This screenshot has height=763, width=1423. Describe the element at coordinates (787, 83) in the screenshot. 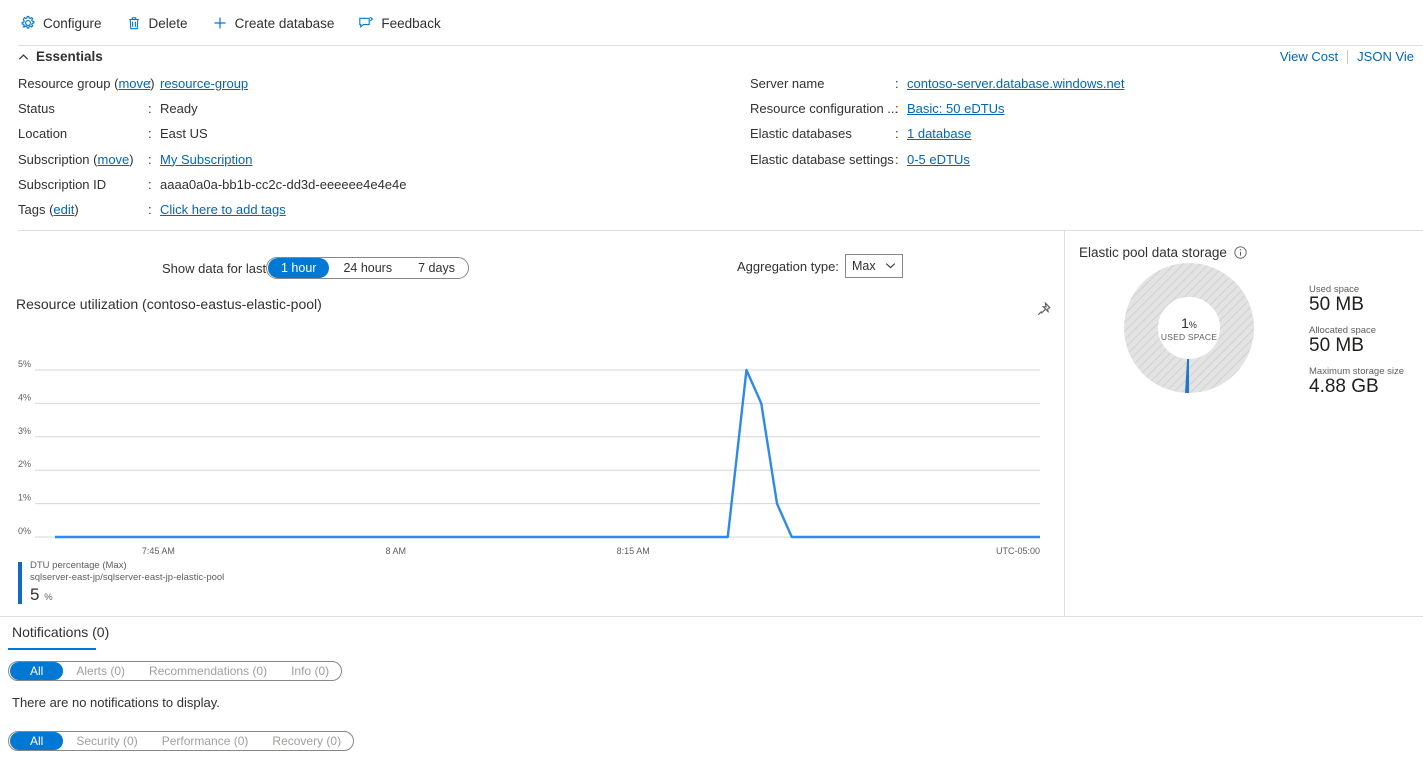

I see `essentials-label-server-name: Server name` at that location.